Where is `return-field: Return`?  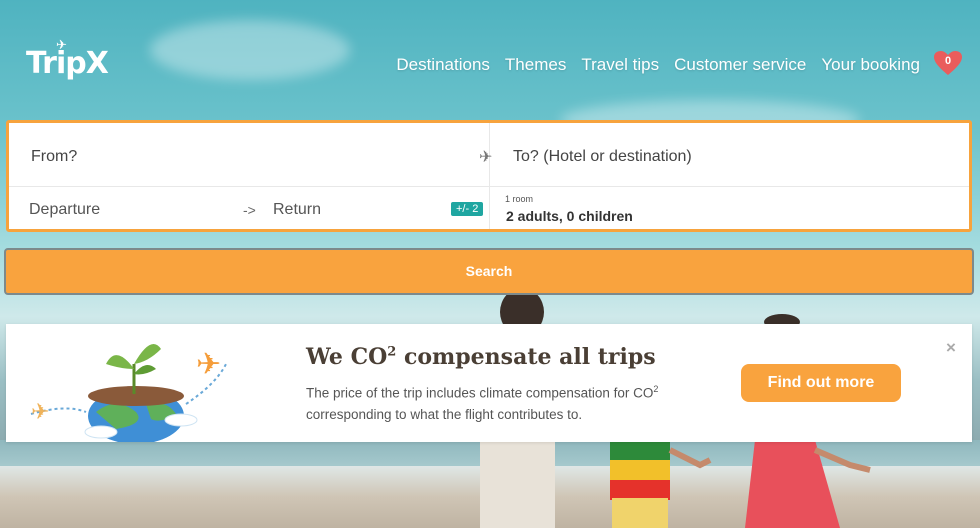 return-field: Return is located at coordinates (297, 210).